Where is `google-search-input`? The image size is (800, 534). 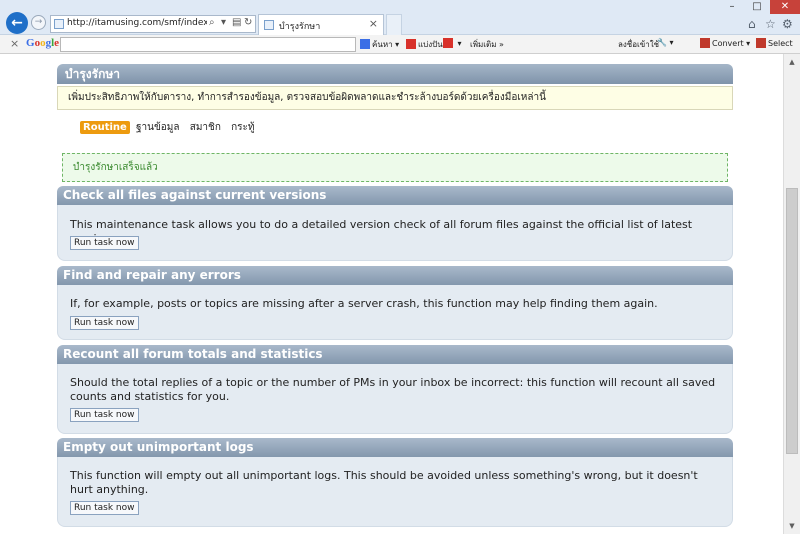
google-search-input is located at coordinates (208, 44).